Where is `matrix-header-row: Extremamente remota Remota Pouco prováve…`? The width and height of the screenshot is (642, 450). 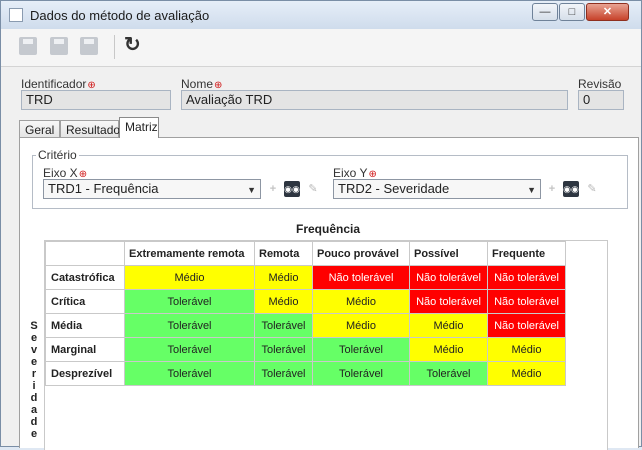
matrix-header-row: Extremamente remota Remota Pouco prováve… is located at coordinates (305, 253).